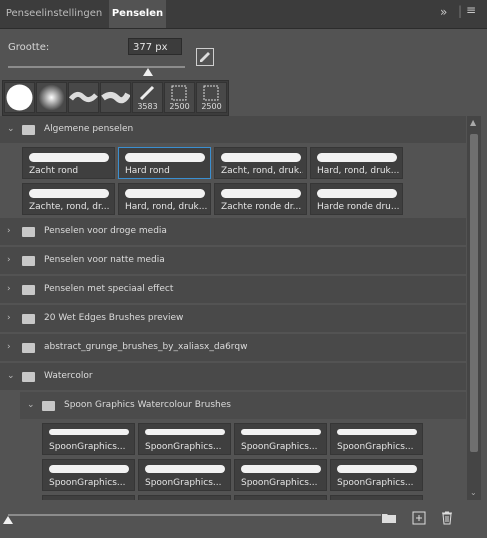 The image size is (487, 538). What do you see at coordinates (8, 520) in the screenshot?
I see `preview-size-thumb` at bounding box center [8, 520].